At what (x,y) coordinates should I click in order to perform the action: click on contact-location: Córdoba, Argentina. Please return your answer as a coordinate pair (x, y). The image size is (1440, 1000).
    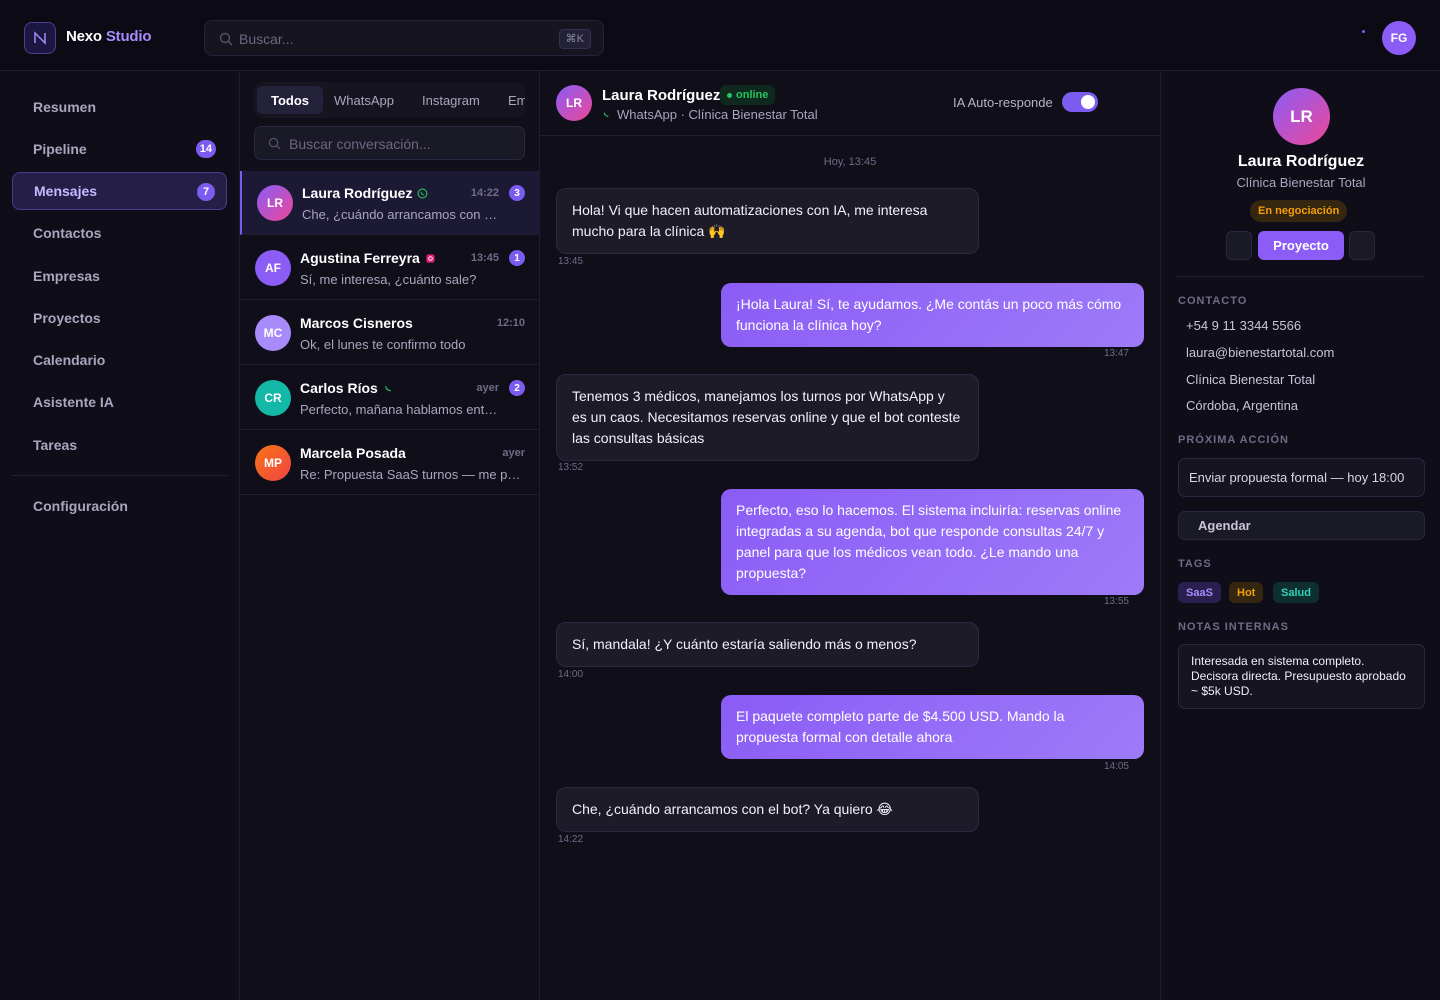
    Looking at the image, I should click on (1242, 405).